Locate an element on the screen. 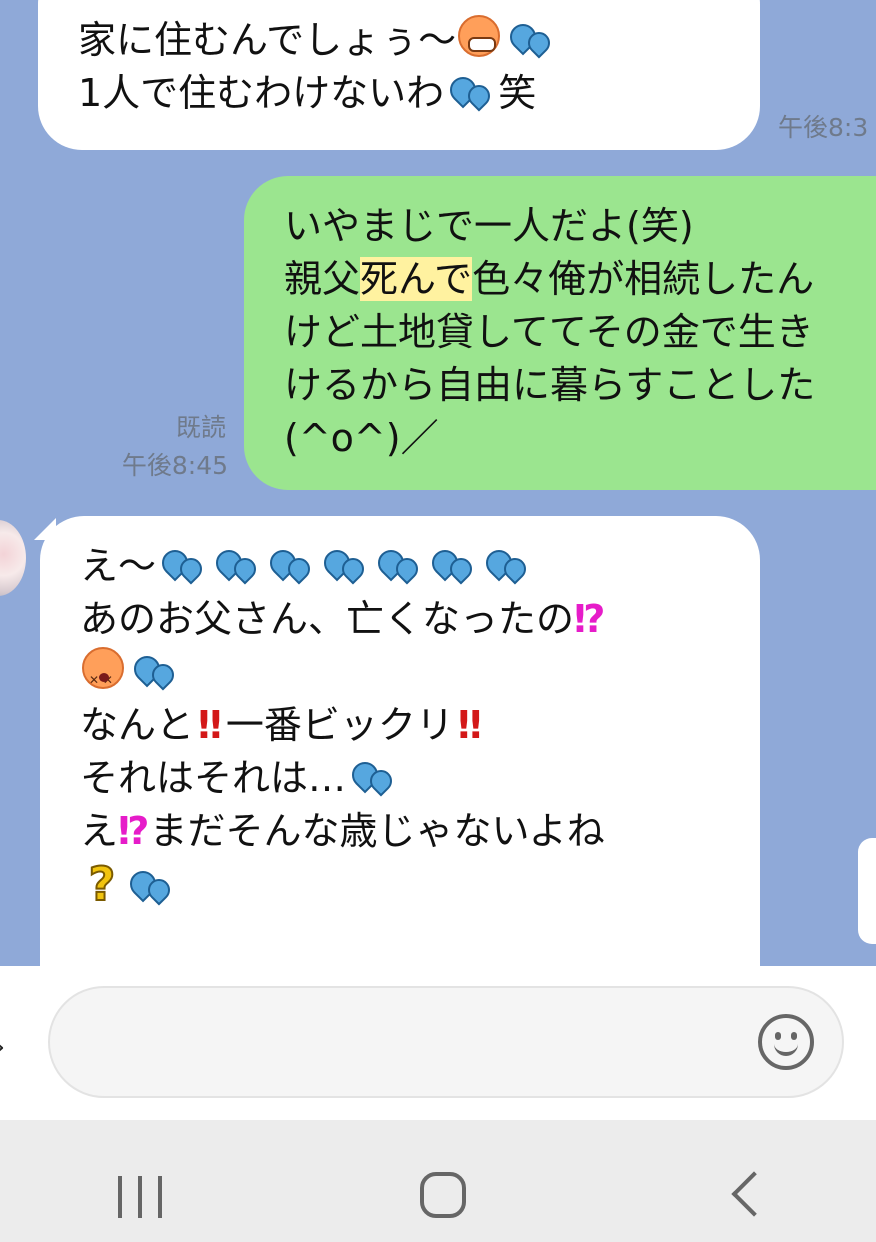 The height and width of the screenshot is (1242, 876). message-line: あのお父さん、亡くなったの⁉ is located at coordinates (342, 619).